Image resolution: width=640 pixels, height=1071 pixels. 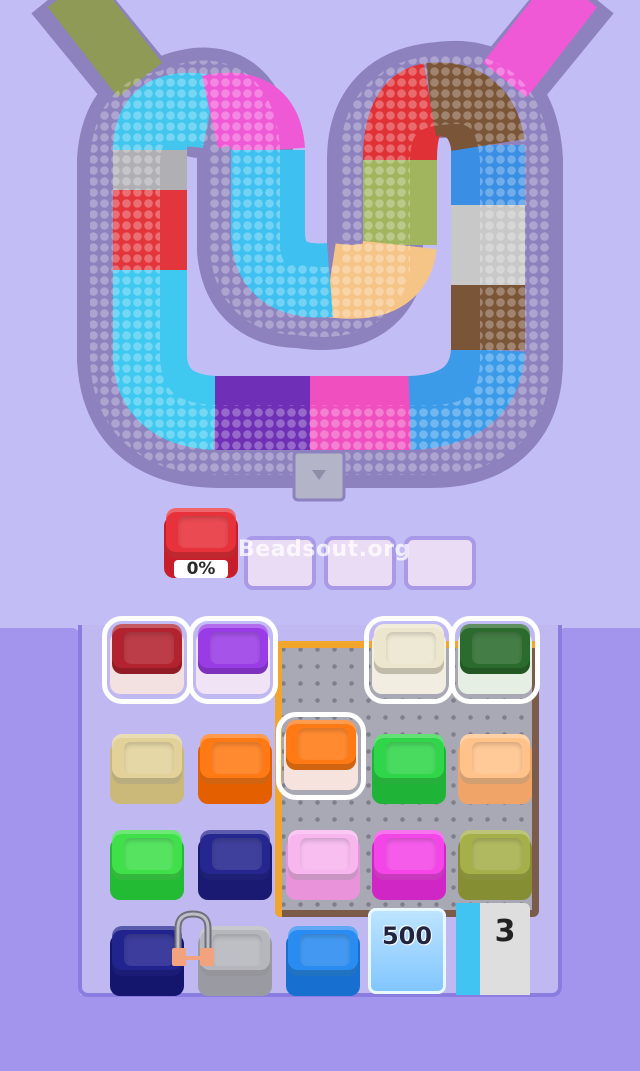 I want to click on queue-box-red: 0%, so click(x=201, y=544).